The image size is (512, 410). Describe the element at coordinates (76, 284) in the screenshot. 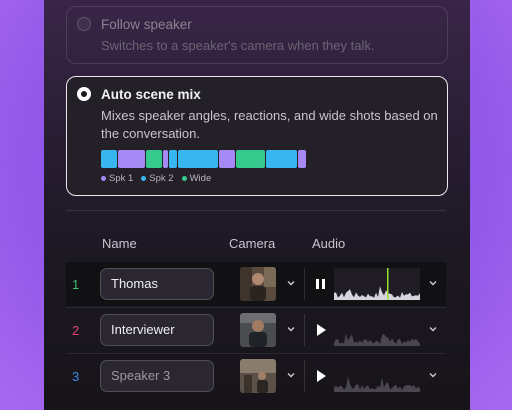

I see `row-number: 1` at that location.